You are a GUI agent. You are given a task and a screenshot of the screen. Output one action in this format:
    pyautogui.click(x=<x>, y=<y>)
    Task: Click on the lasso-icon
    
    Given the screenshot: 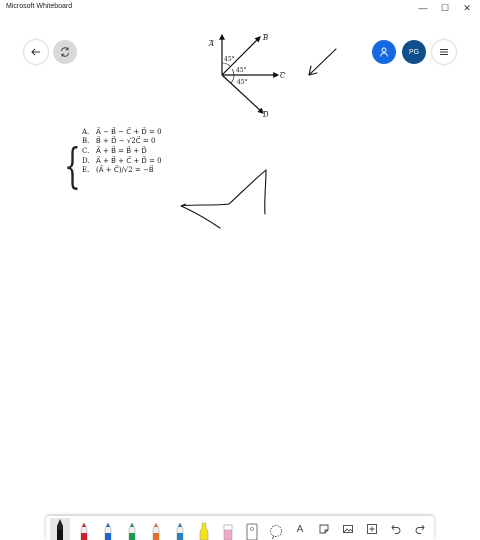 What is the action you would take?
    pyautogui.click(x=276, y=532)
    